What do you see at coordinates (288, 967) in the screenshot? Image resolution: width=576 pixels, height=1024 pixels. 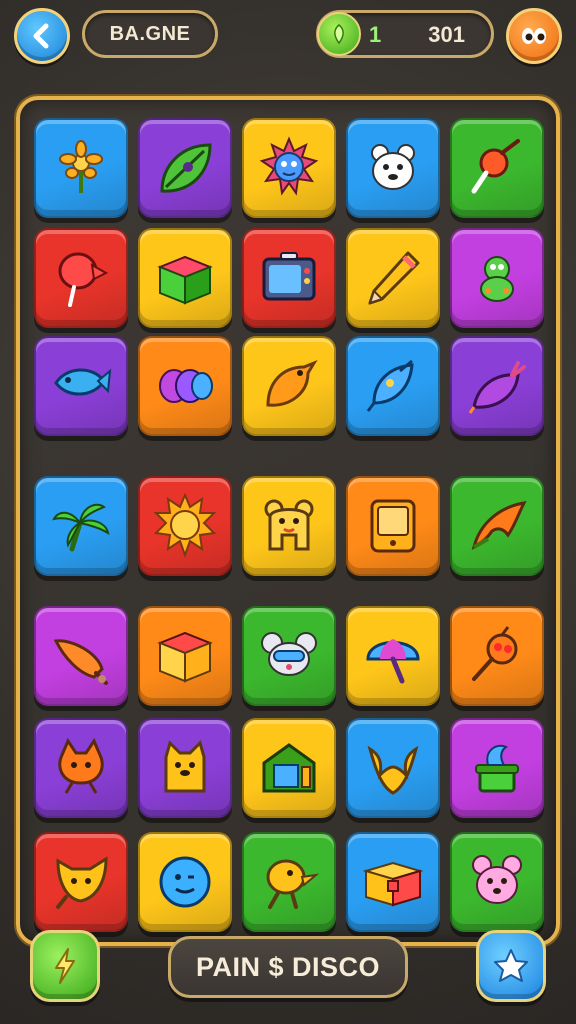 I see `action-button: PAIN $ DISCO` at bounding box center [288, 967].